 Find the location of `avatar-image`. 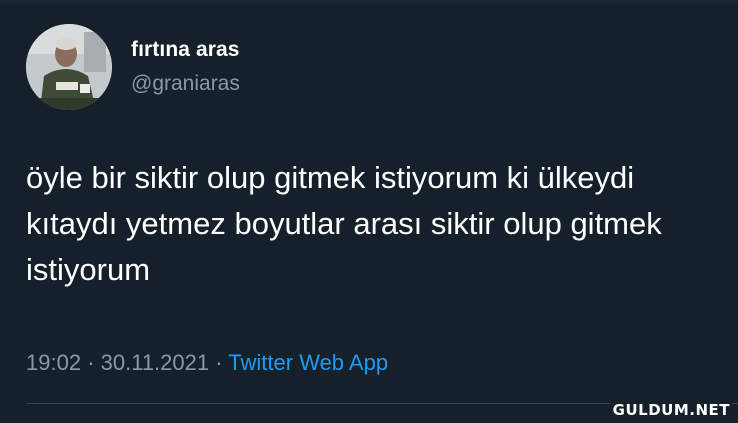

avatar-image is located at coordinates (69, 67).